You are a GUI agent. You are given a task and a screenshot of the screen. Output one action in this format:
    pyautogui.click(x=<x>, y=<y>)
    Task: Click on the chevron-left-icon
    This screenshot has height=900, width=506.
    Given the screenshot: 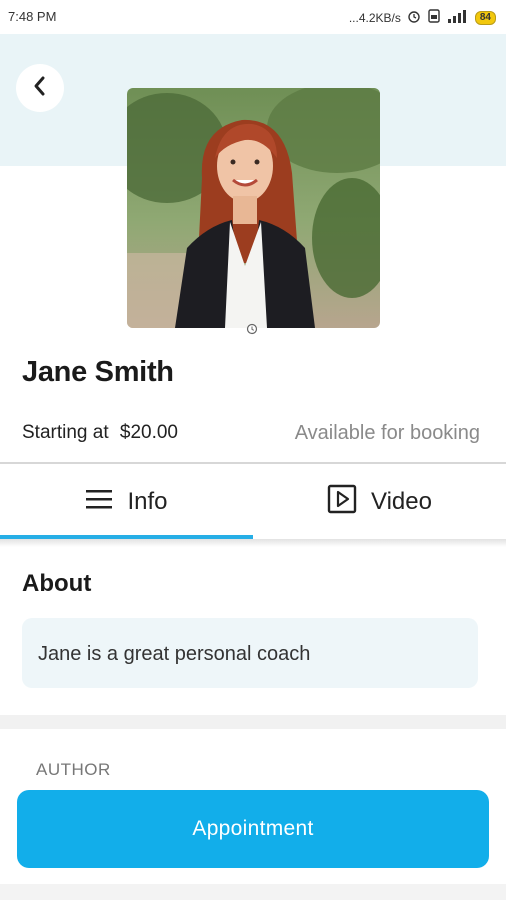 What is the action you would take?
    pyautogui.click(x=40, y=88)
    